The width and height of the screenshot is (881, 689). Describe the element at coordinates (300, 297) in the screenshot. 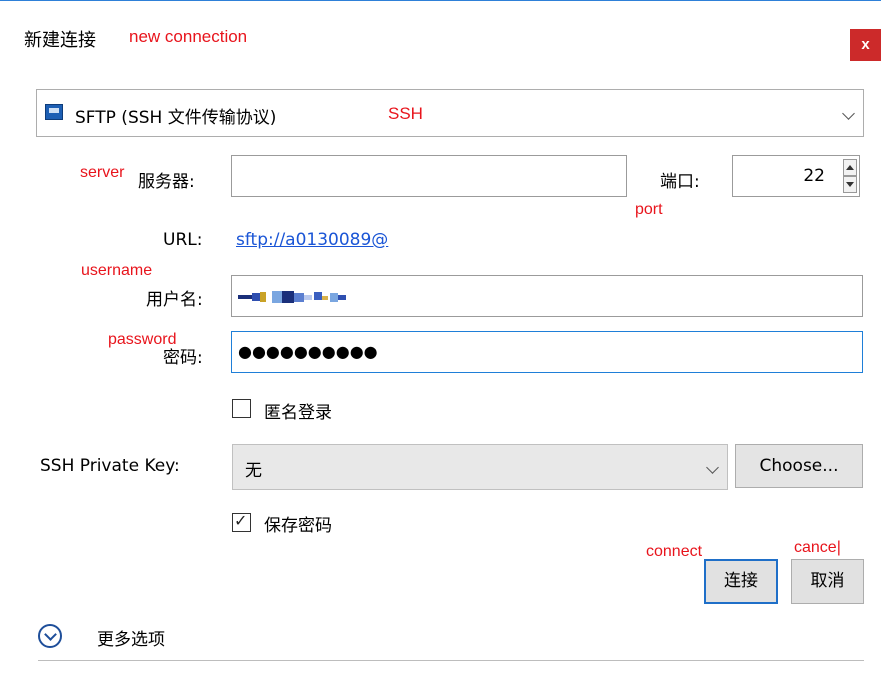

I see `redacted-username-value` at that location.